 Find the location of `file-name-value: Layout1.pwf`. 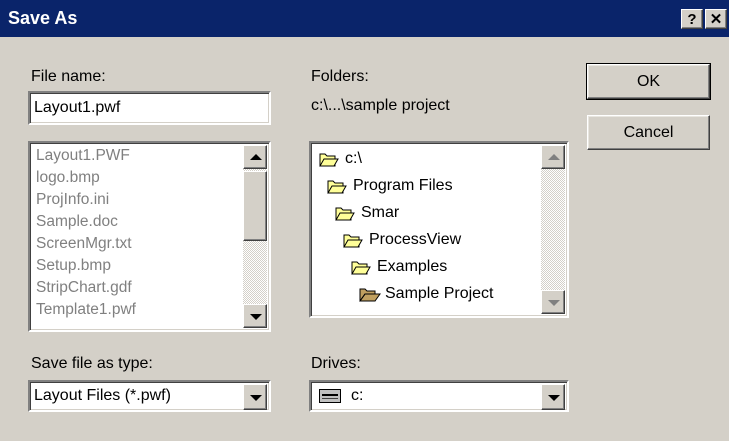

file-name-value: Layout1.pwf is located at coordinates (77, 107).